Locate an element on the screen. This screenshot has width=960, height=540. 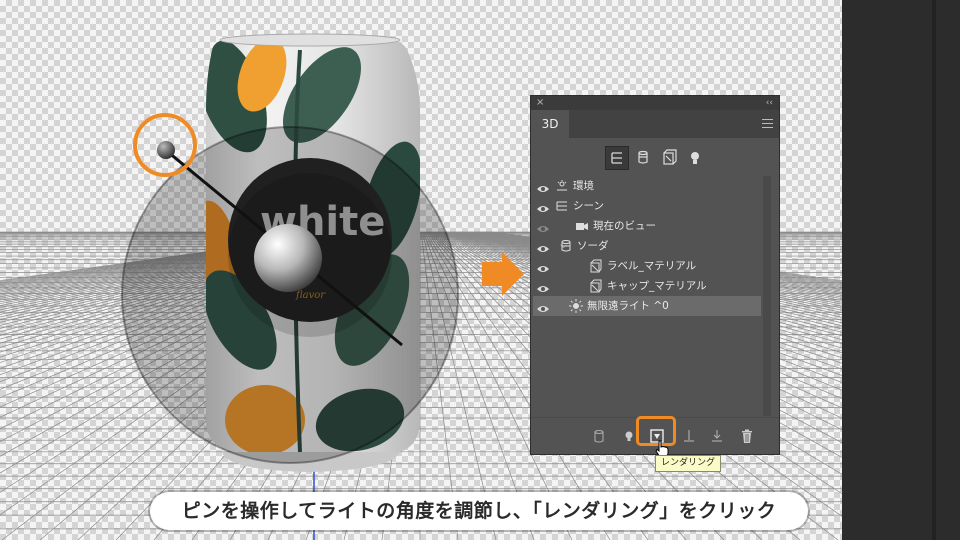
layer-row: キャップ_マテリアル is located at coordinates (647, 286).